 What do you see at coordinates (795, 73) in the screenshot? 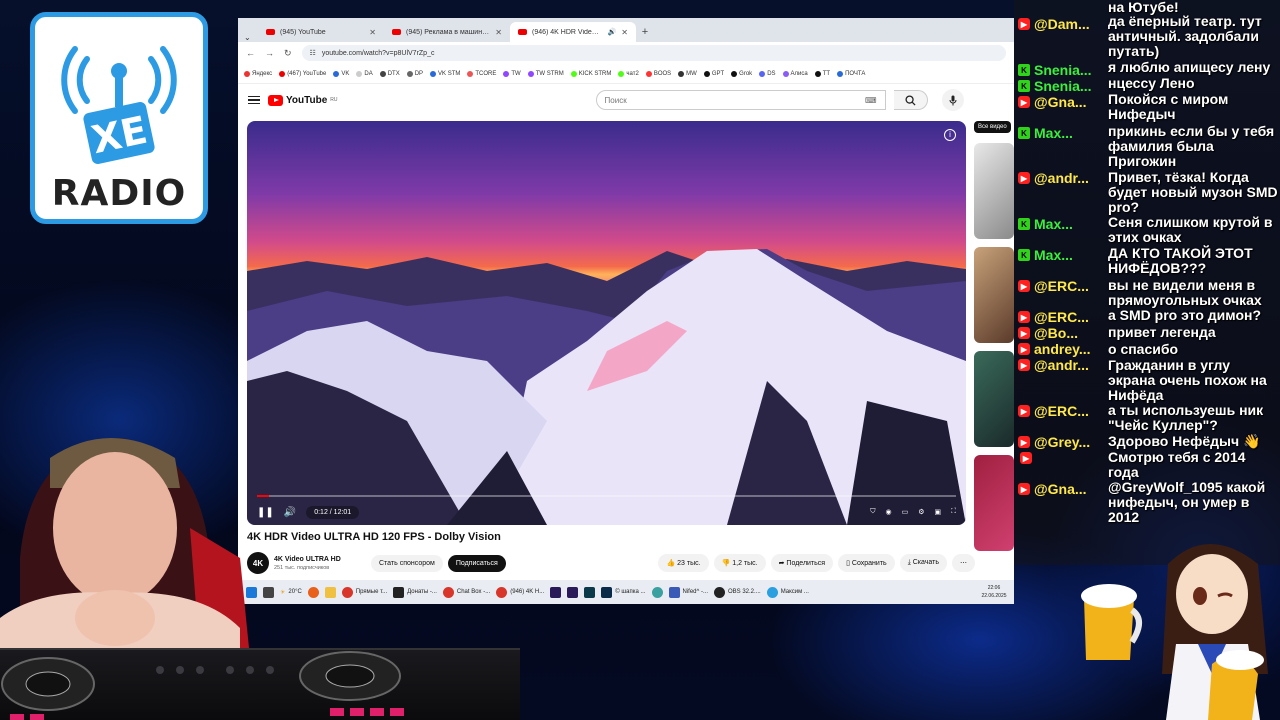
I see `bookmark-item: Алиса` at bounding box center [795, 73].